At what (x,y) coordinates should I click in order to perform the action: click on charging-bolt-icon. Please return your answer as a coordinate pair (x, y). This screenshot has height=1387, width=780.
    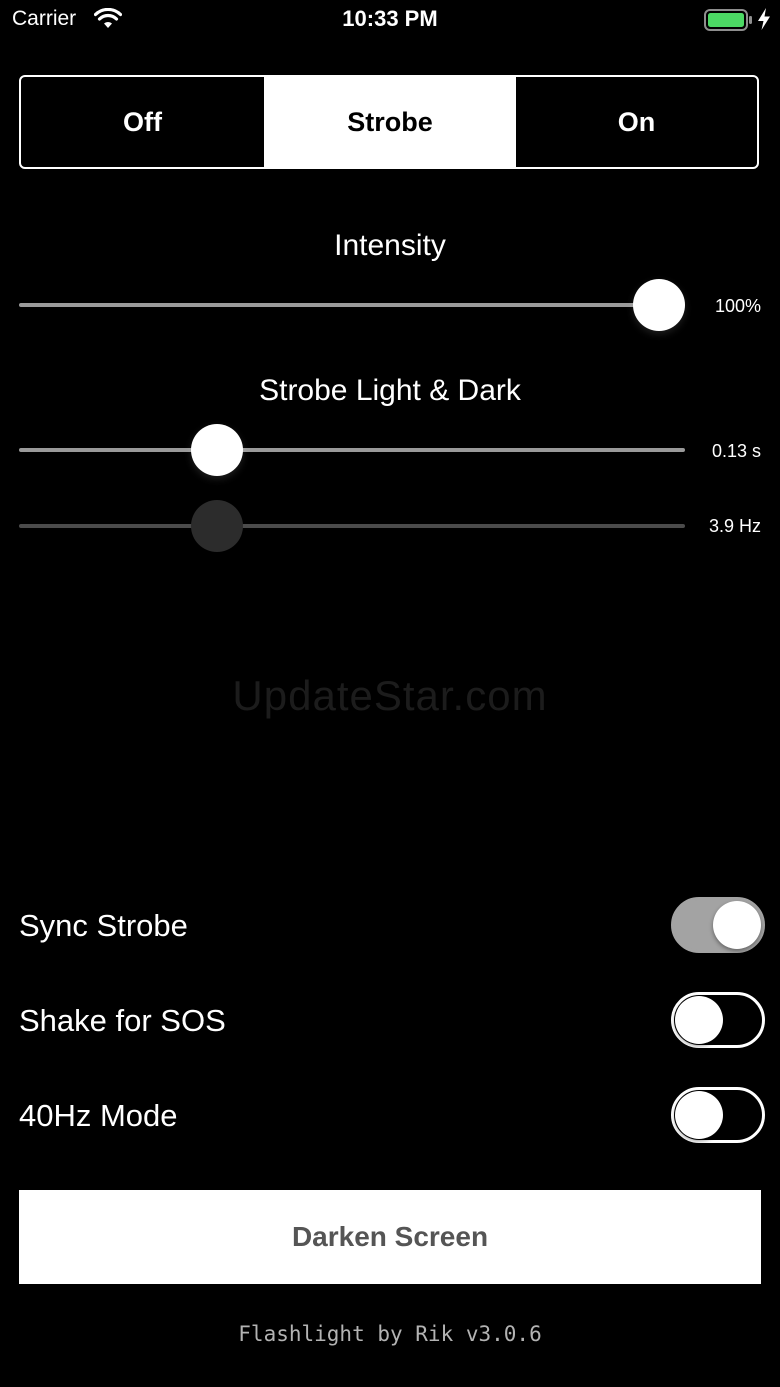
    Looking at the image, I should click on (764, 21).